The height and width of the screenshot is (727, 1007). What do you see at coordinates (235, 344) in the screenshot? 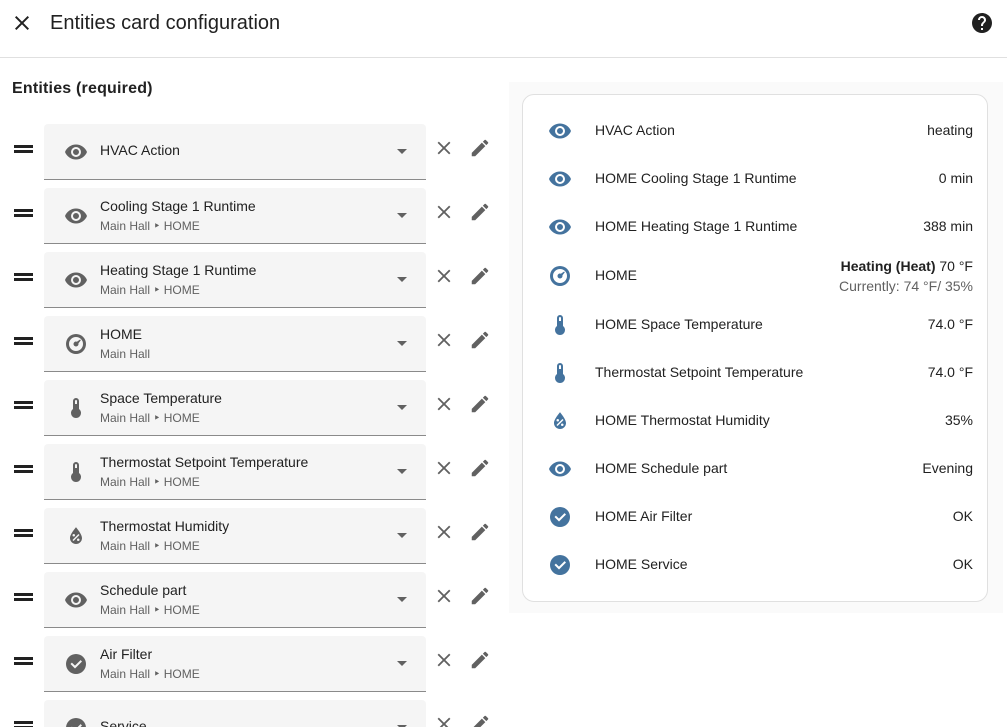
I see `entity-picker: HOME Main Hall` at bounding box center [235, 344].